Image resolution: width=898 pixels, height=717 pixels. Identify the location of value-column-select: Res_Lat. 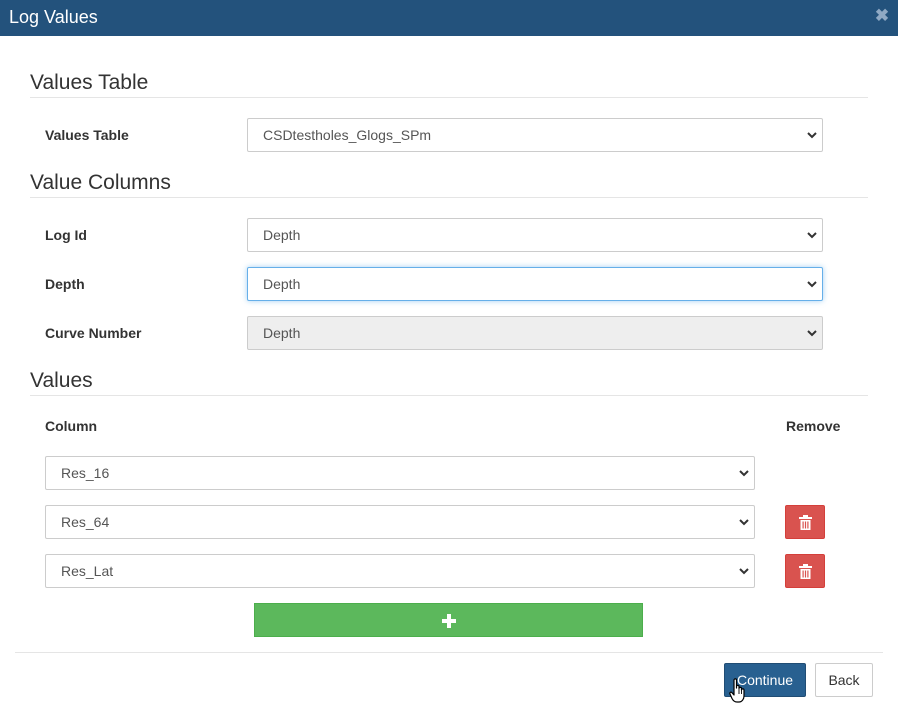
(400, 571).